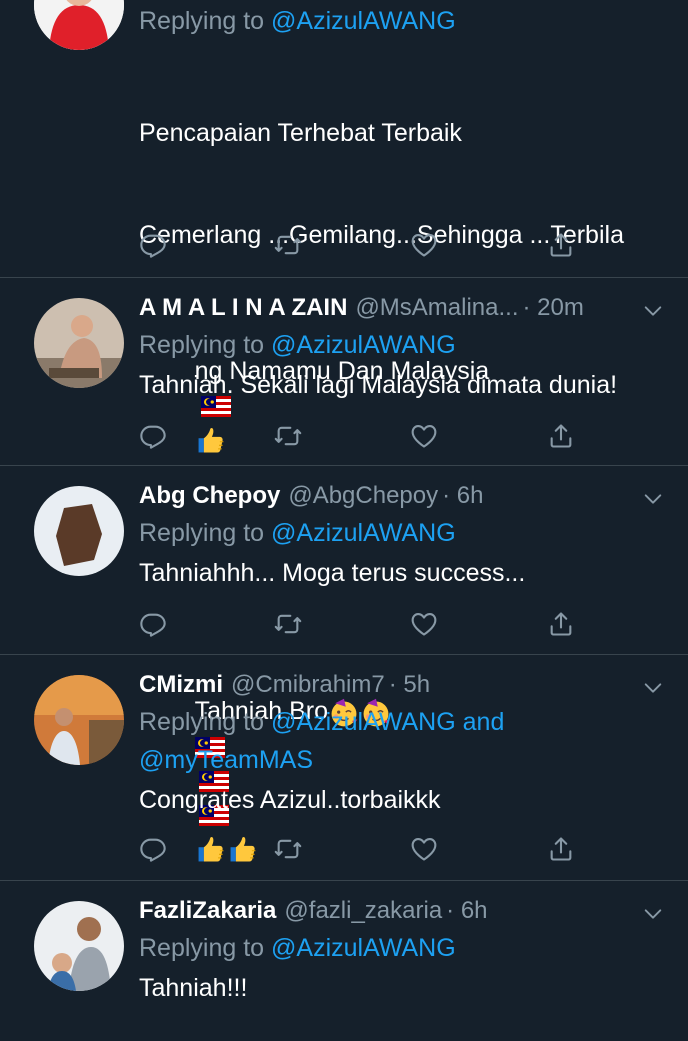 The image size is (688, 1041). What do you see at coordinates (300, 133) in the screenshot?
I see `tweet-text-line: Pencapaian Terhebat Terbaik` at bounding box center [300, 133].